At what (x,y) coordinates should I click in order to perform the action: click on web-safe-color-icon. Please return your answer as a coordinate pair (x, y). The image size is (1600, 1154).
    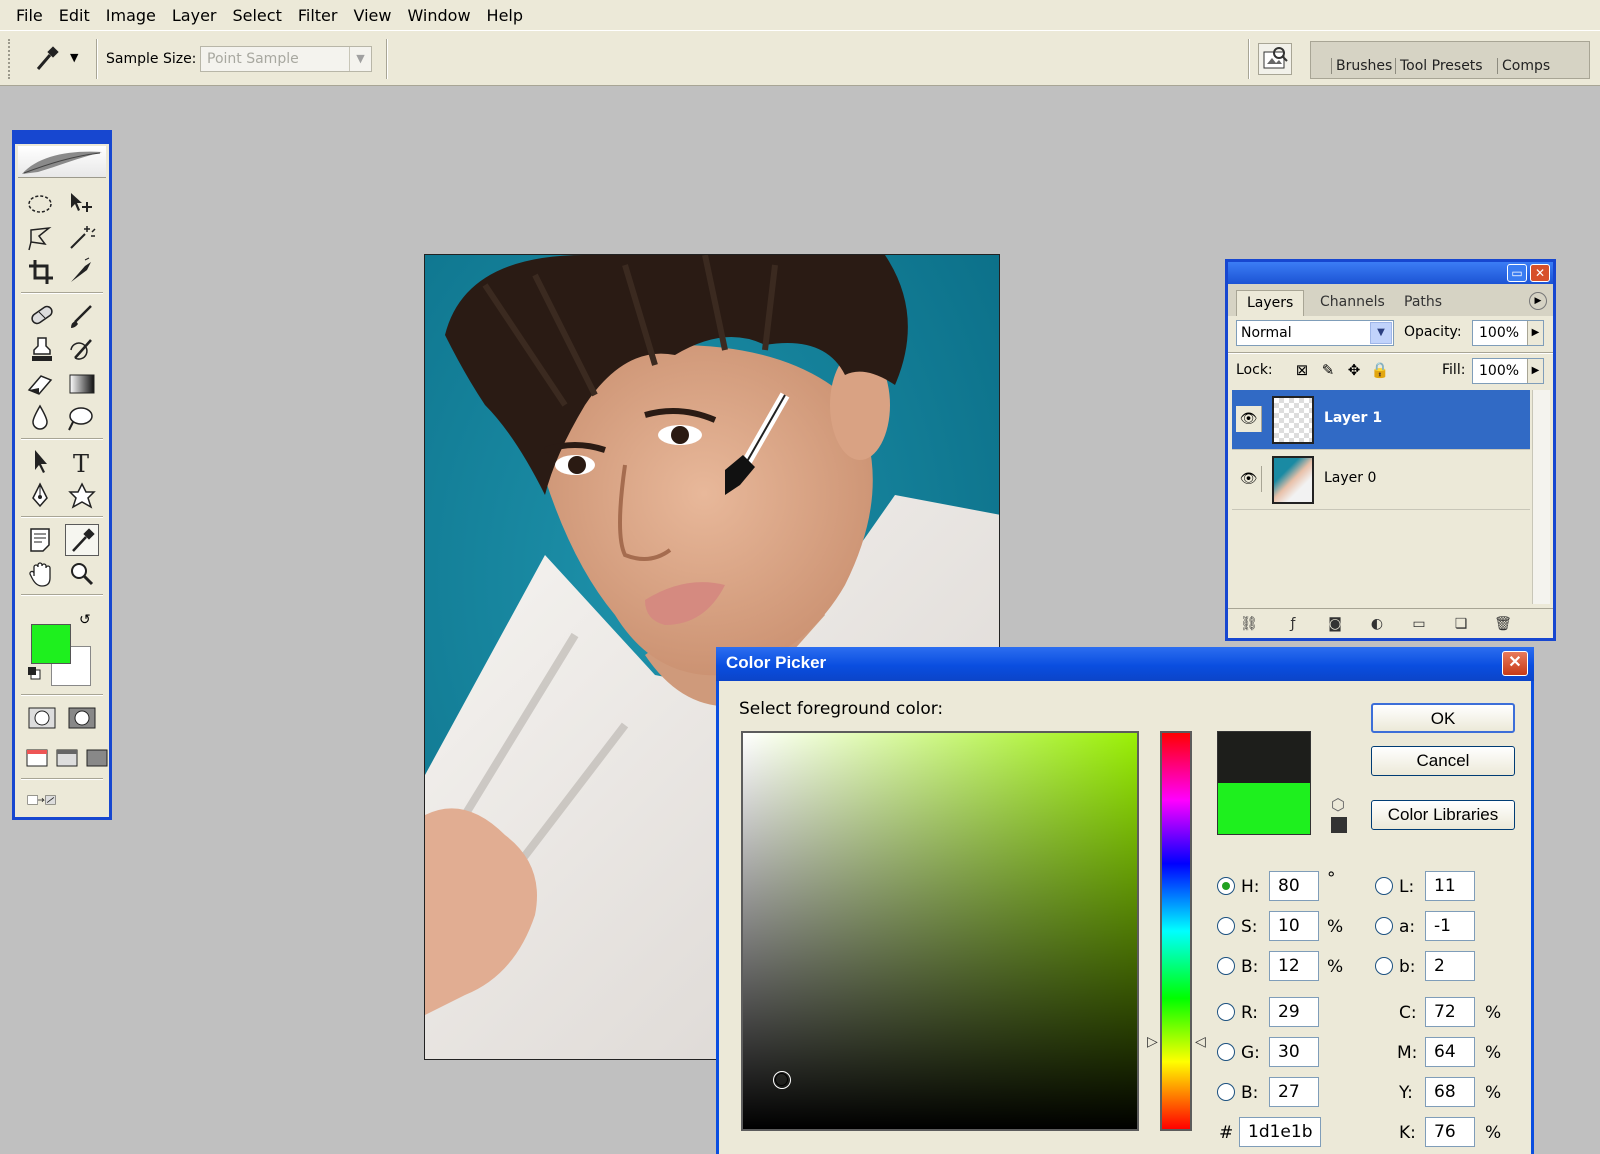
    Looking at the image, I should click on (1339, 825).